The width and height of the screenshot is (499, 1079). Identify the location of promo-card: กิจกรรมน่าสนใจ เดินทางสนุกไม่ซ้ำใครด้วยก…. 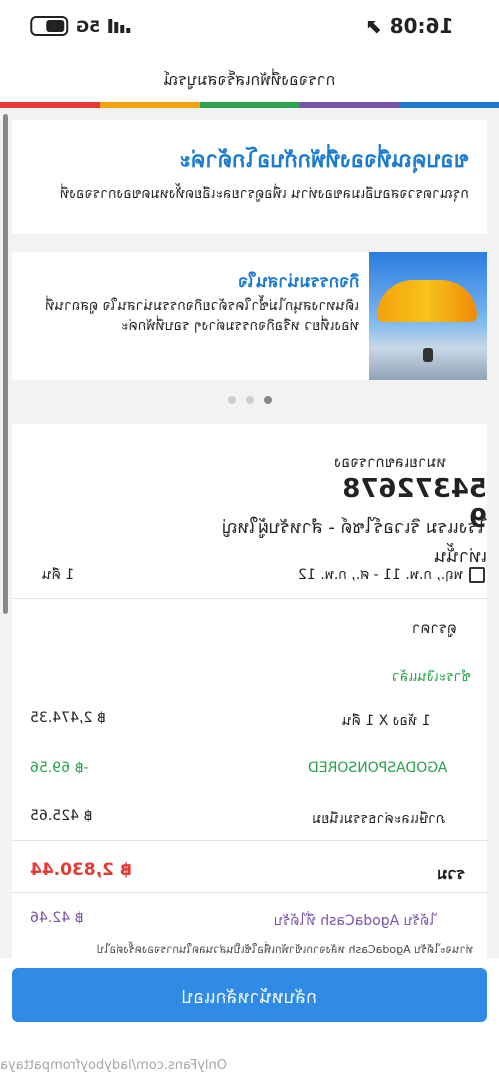
(249, 316).